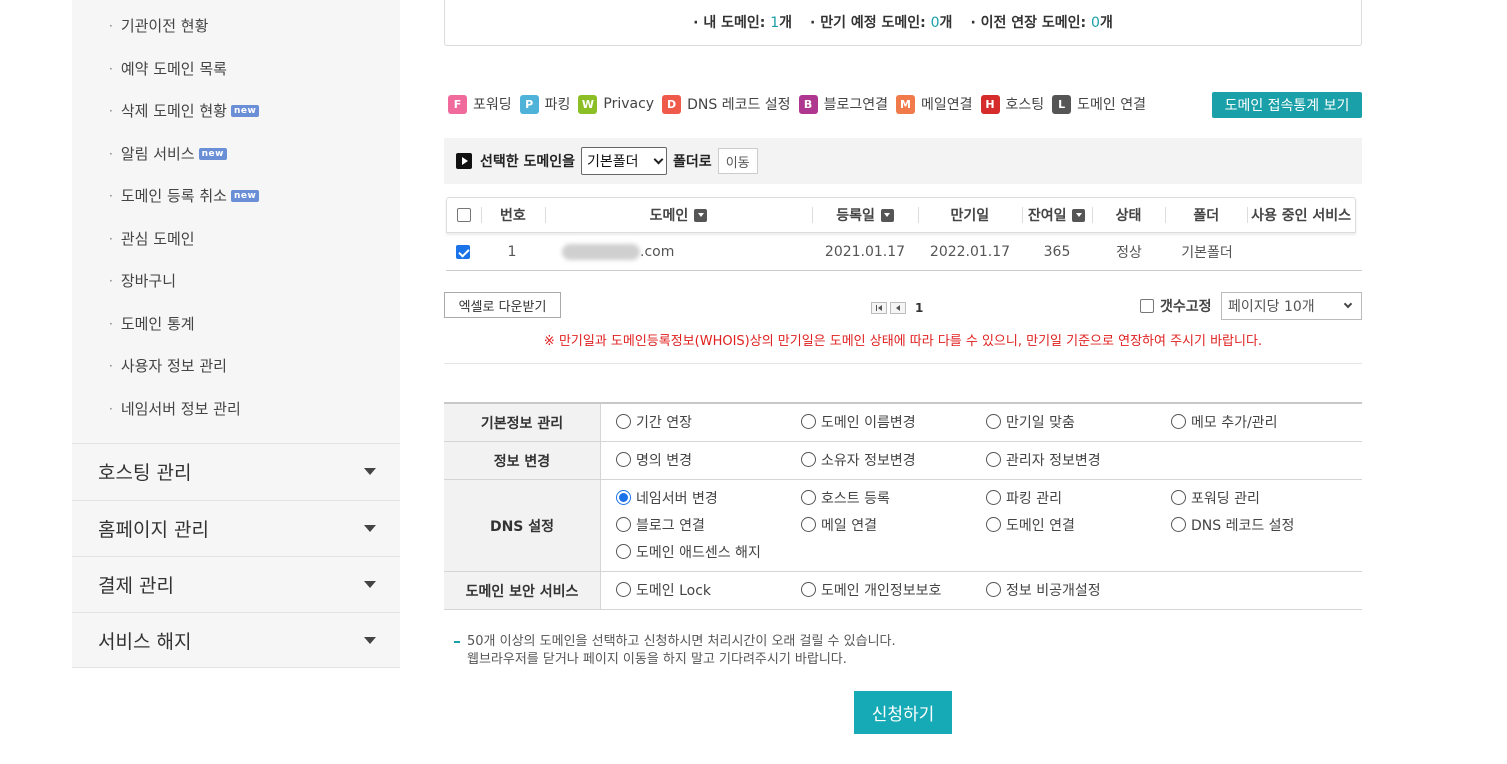  I want to click on options-row-label: 기본정보 관리, so click(522, 422).